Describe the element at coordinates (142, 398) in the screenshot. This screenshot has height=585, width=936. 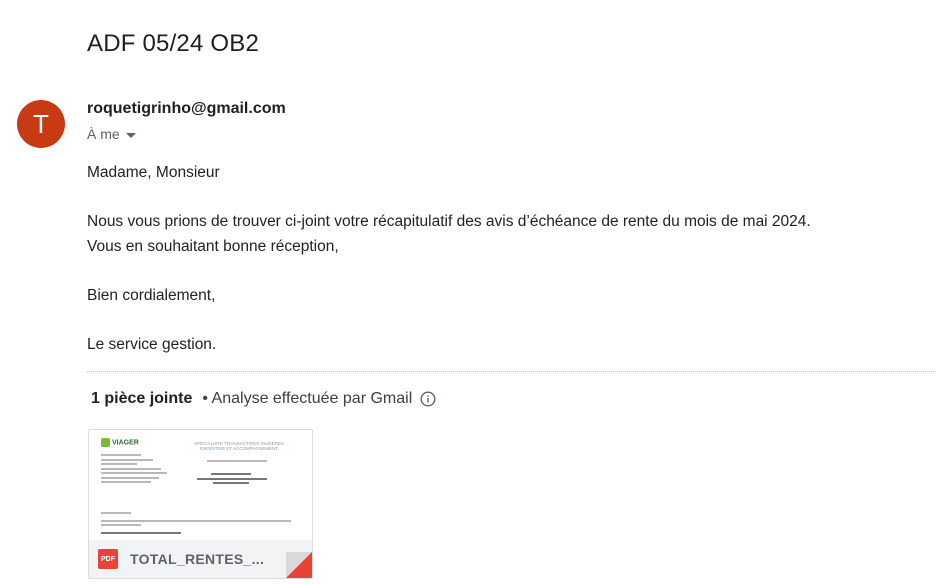
I see `attachment-count: 1 pièce jointe` at that location.